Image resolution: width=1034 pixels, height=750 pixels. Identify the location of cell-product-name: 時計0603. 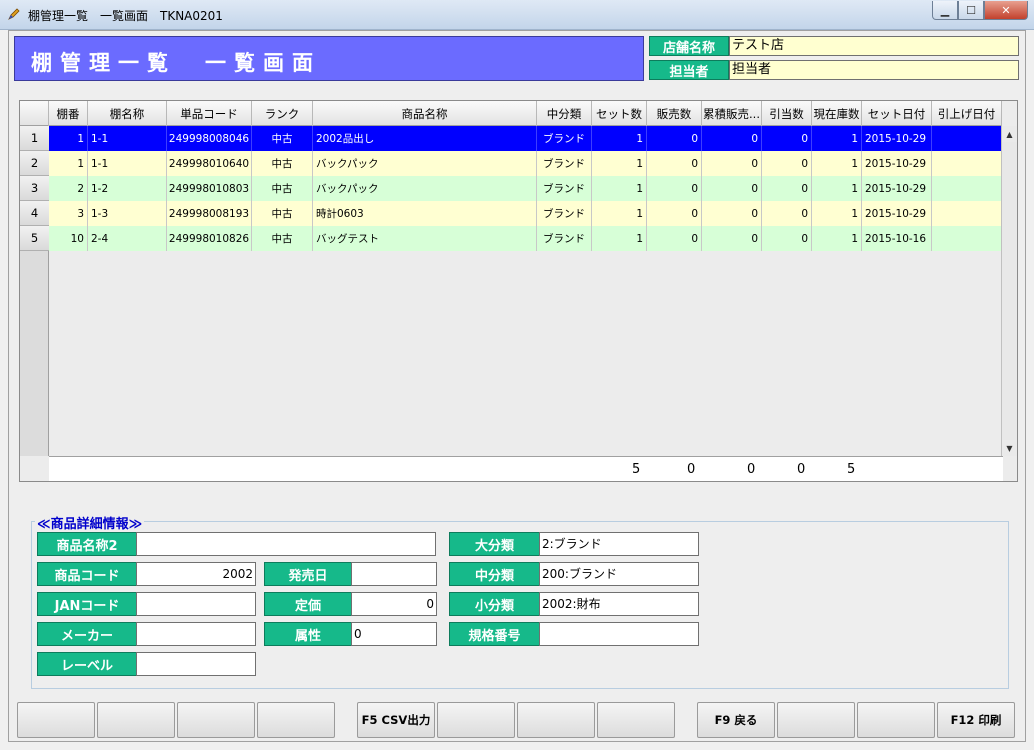
(425, 213).